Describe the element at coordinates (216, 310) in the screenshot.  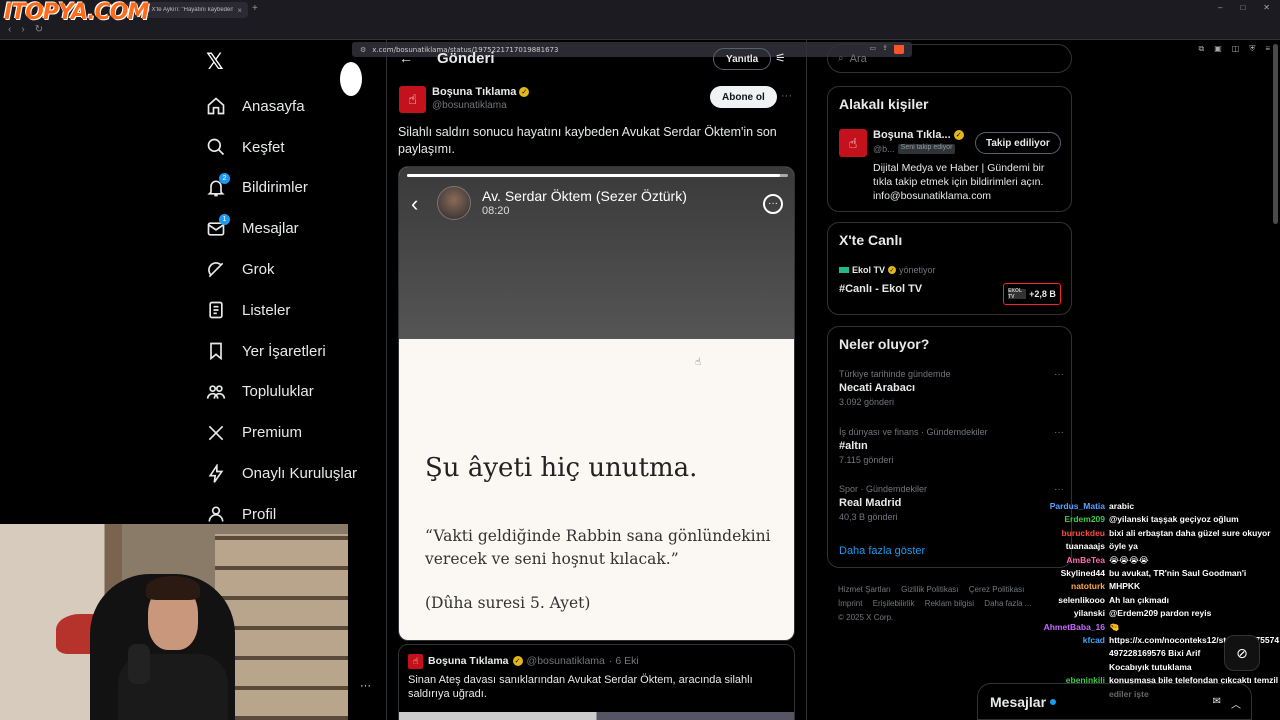
I see `list-icon` at that location.